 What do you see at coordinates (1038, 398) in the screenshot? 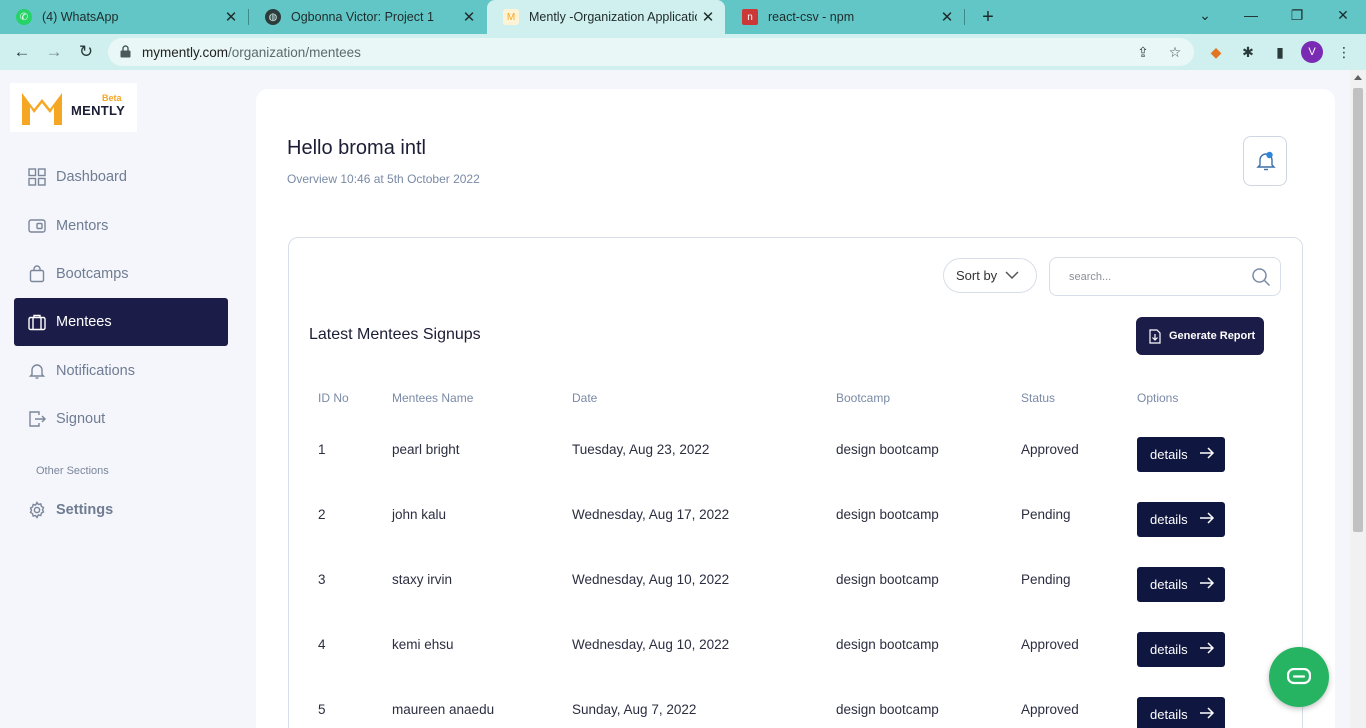
I see `column-header-status: Status` at bounding box center [1038, 398].